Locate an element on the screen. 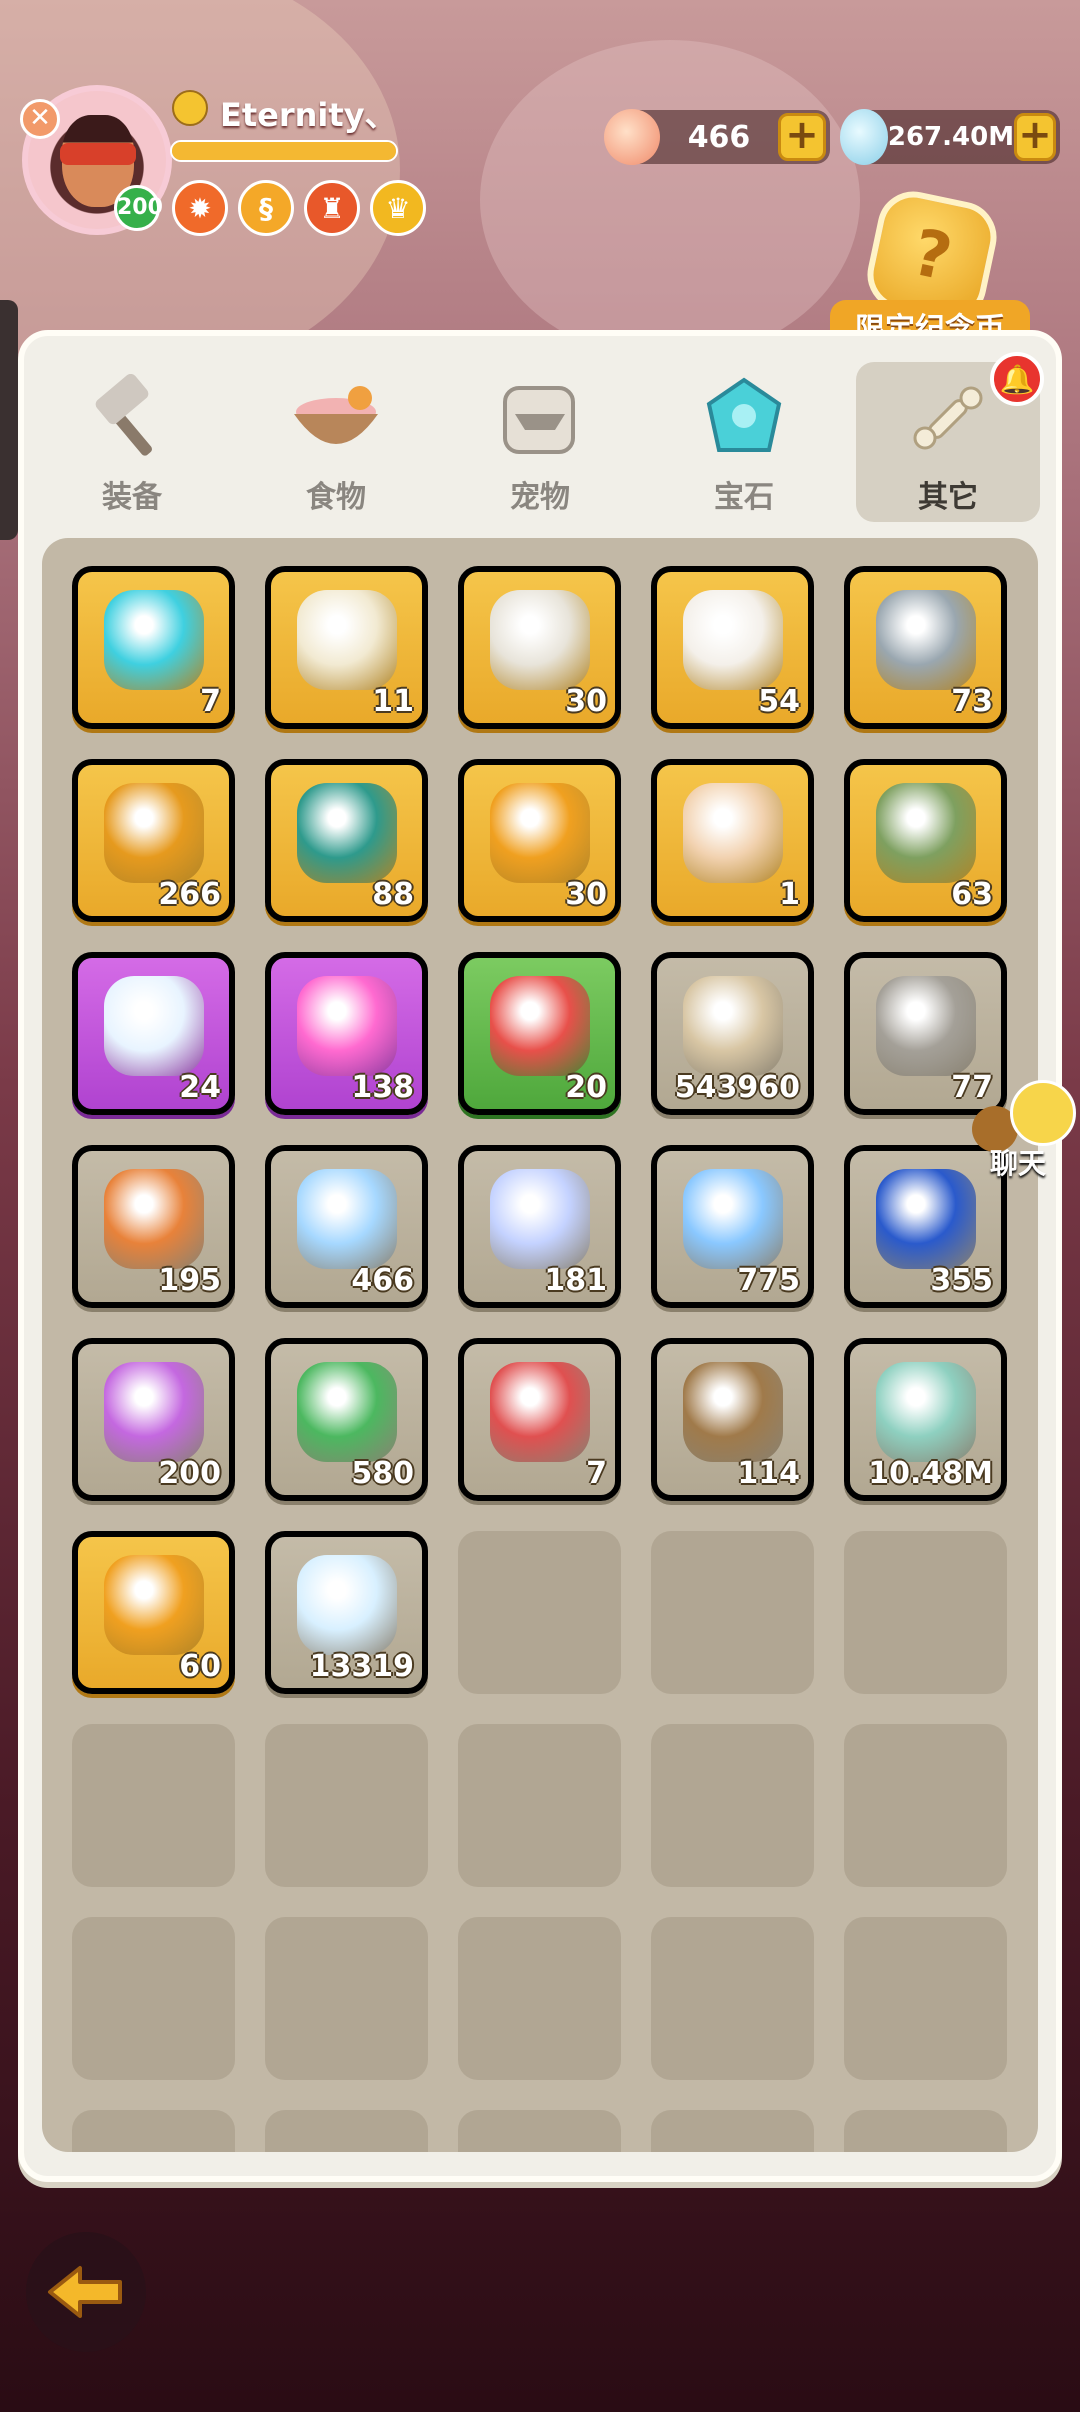 The image size is (1080, 2412). inventory-slot: 775 is located at coordinates (732, 1226).